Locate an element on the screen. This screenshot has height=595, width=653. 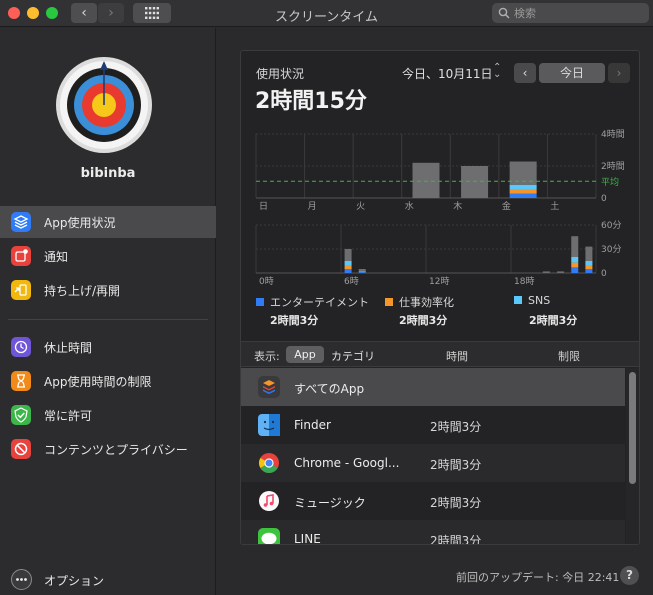
app-name: Finder is located at coordinates (312, 425).